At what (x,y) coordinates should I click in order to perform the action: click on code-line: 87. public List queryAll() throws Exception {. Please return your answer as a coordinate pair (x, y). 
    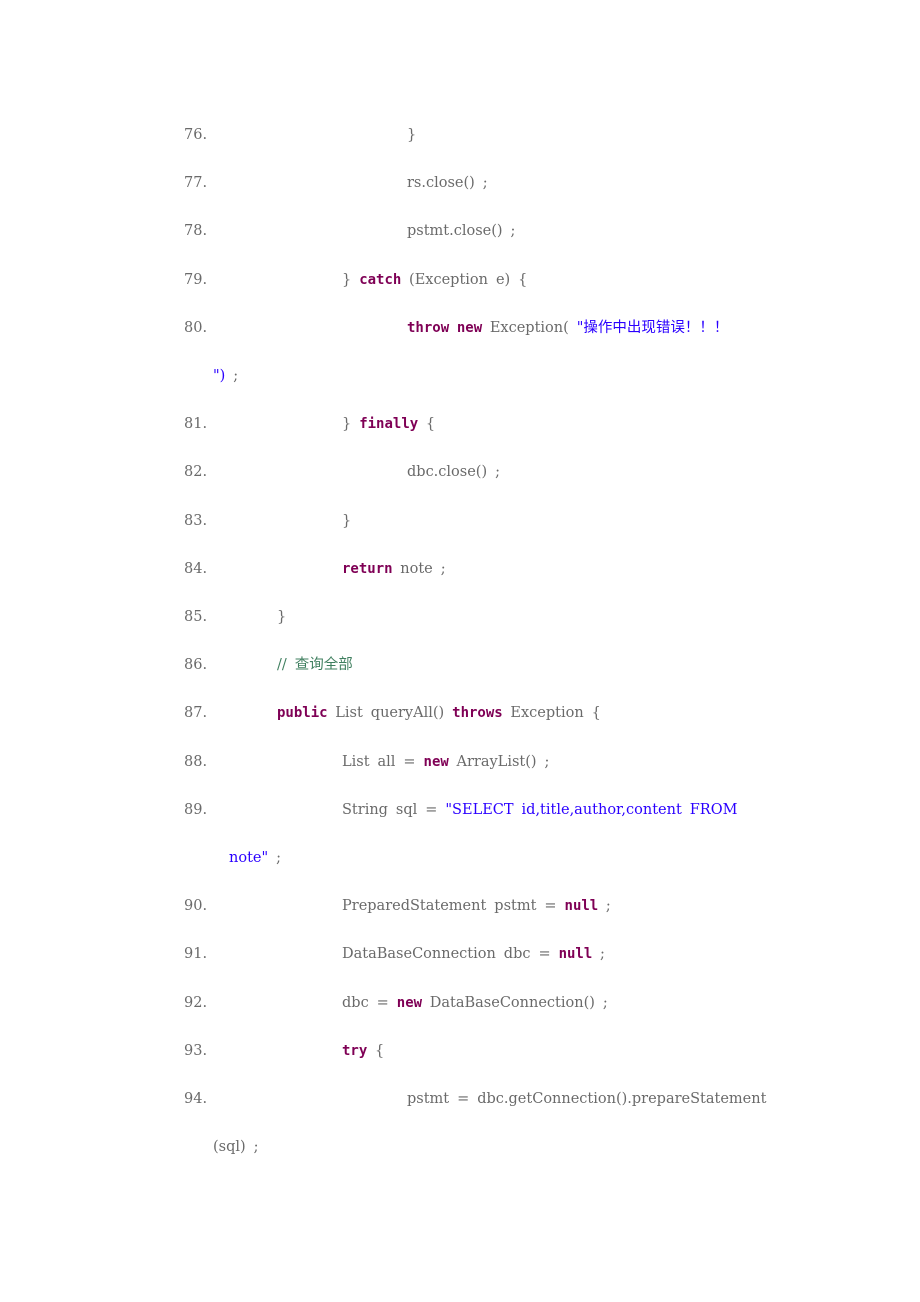
    Looking at the image, I should click on (460, 713).